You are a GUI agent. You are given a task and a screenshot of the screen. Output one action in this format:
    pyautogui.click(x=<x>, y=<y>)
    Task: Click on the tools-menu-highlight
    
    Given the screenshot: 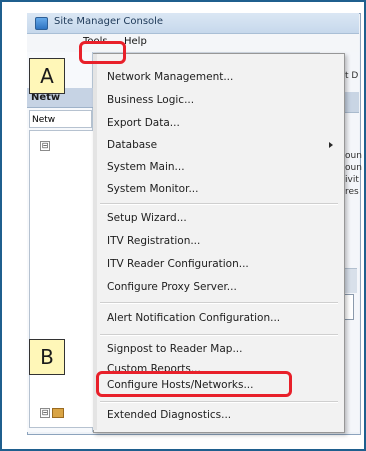 What is the action you would take?
    pyautogui.click(x=102, y=52)
    